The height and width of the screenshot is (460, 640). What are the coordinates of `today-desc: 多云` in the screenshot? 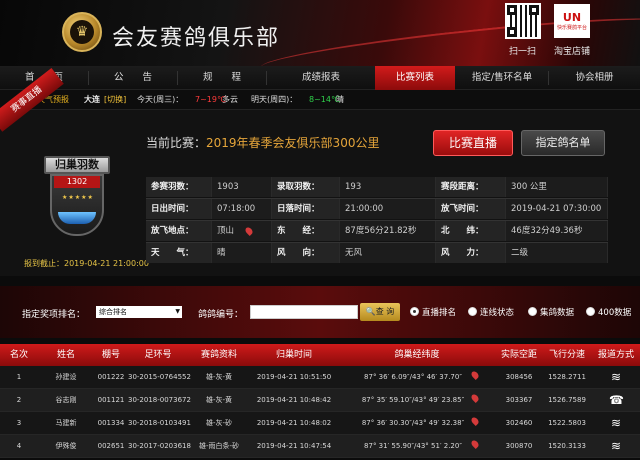 It's located at (230, 99).